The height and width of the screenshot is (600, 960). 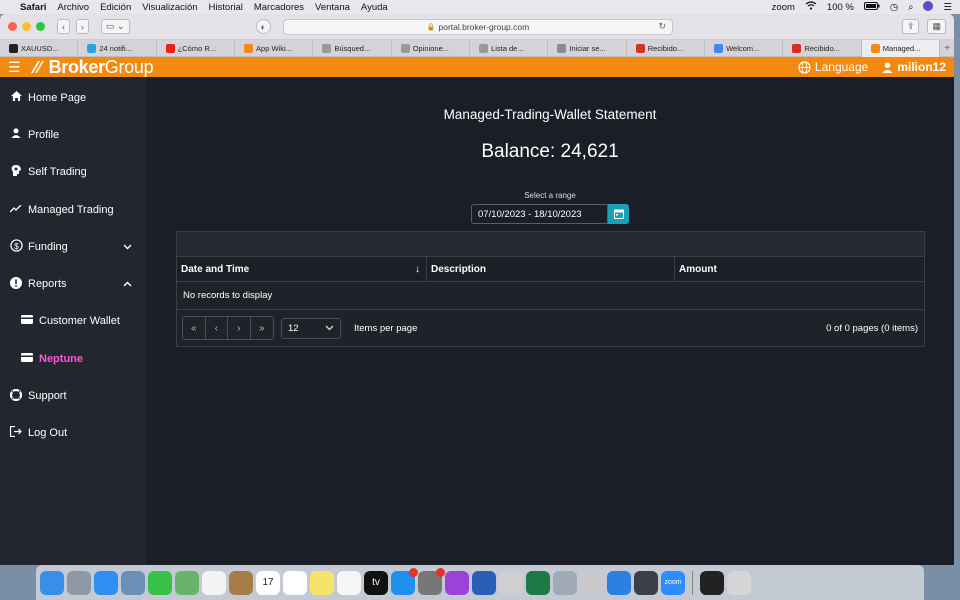 What do you see at coordinates (783, 7) in the screenshot?
I see `zoom-status: zoom` at bounding box center [783, 7].